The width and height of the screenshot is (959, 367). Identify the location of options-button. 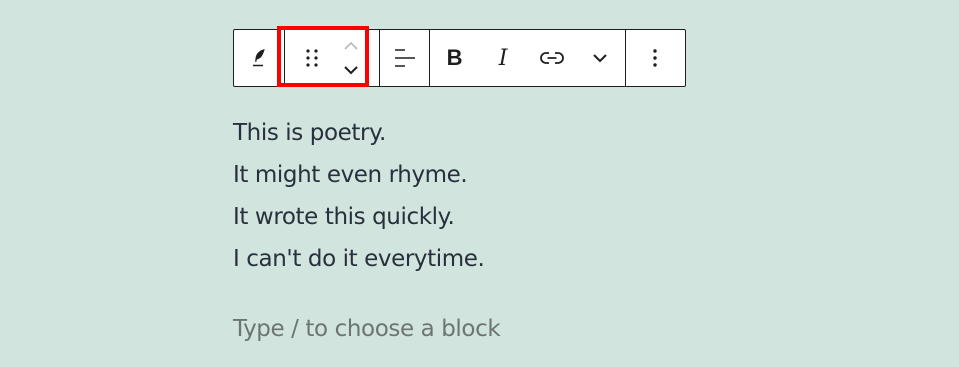
(655, 58).